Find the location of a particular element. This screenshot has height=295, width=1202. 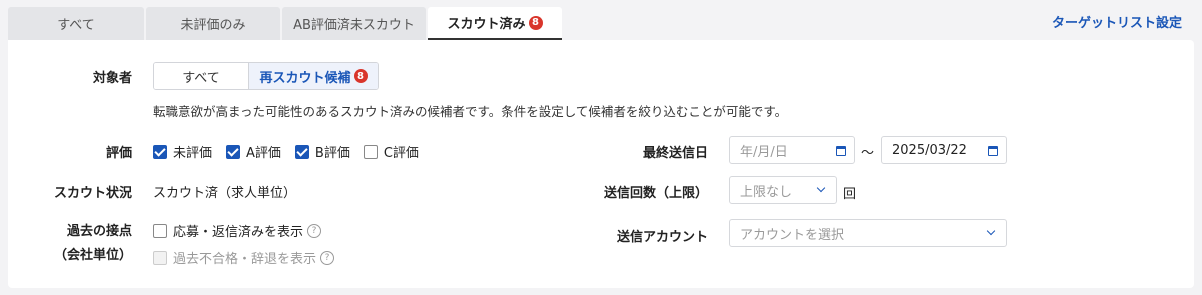

rating-b-checkbox is located at coordinates (301, 151).